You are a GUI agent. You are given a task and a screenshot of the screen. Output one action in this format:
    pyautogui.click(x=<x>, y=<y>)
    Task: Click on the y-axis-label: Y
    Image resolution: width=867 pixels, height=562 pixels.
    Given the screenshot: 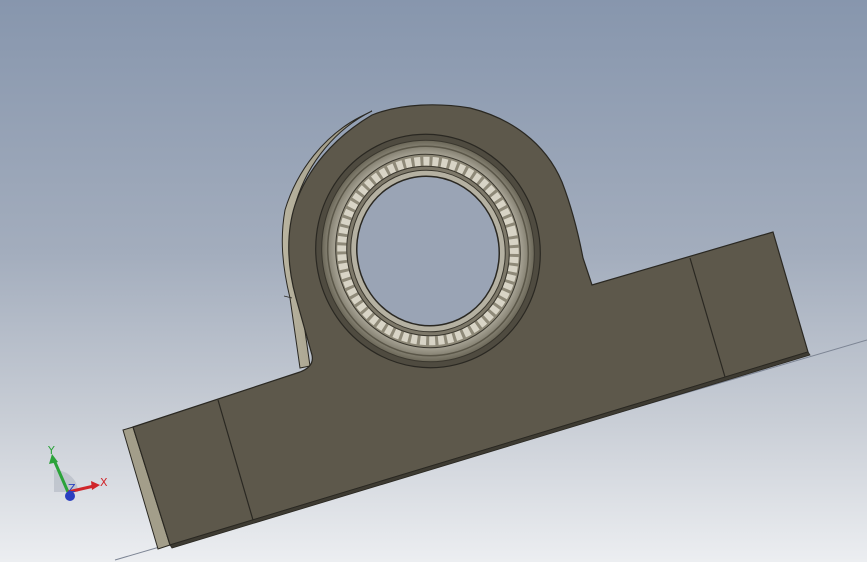 What is the action you would take?
    pyautogui.click(x=51, y=450)
    